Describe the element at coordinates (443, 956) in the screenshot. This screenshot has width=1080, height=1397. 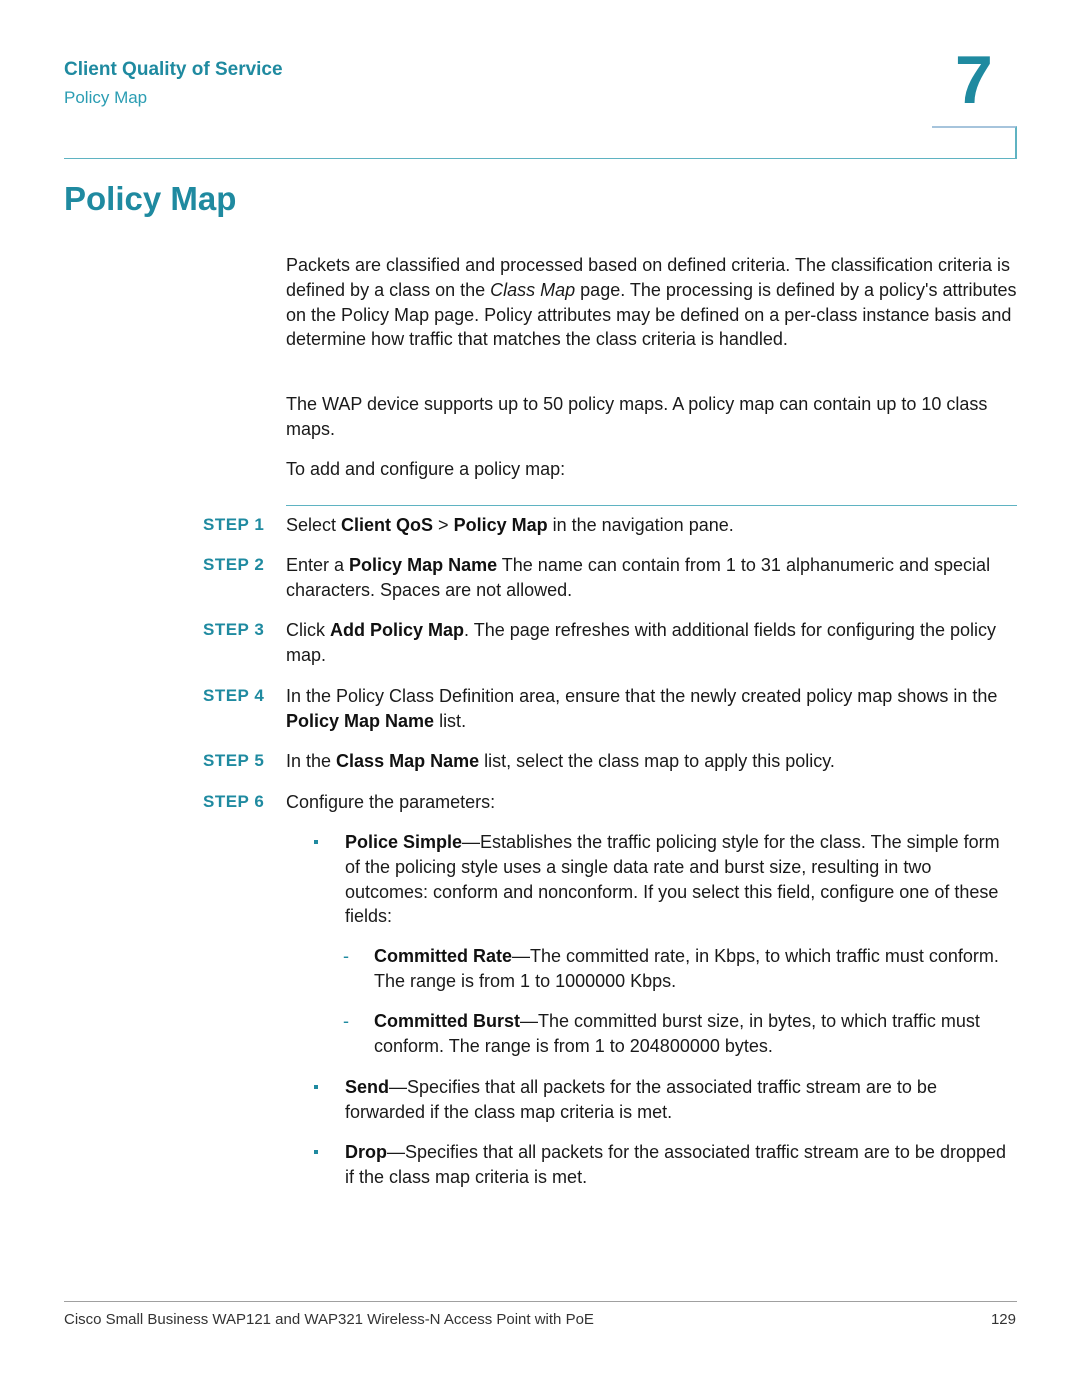
I see `term: Committed Rate` at that location.